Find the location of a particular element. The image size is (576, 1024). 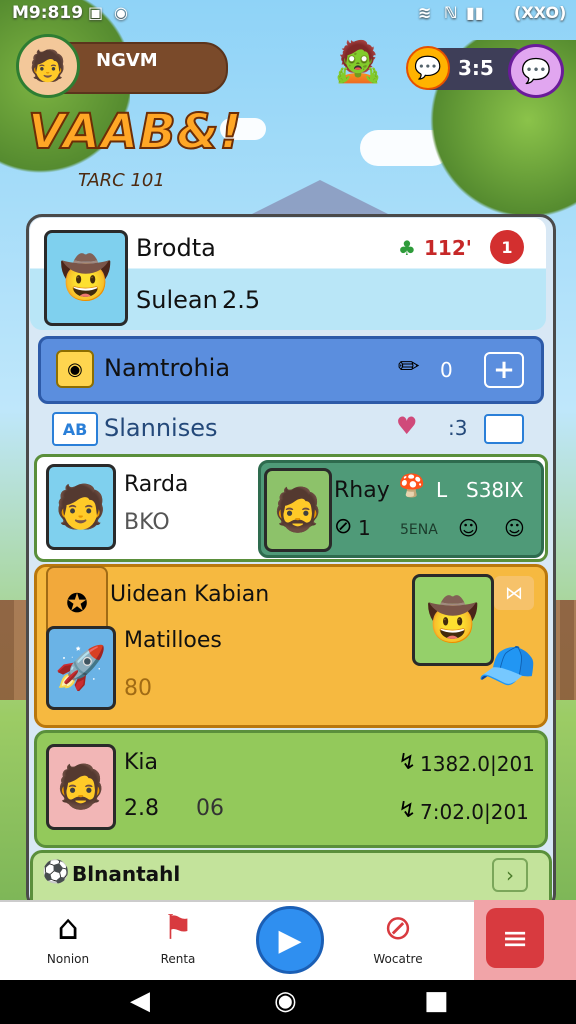

event-value: 80 is located at coordinates (138, 688).